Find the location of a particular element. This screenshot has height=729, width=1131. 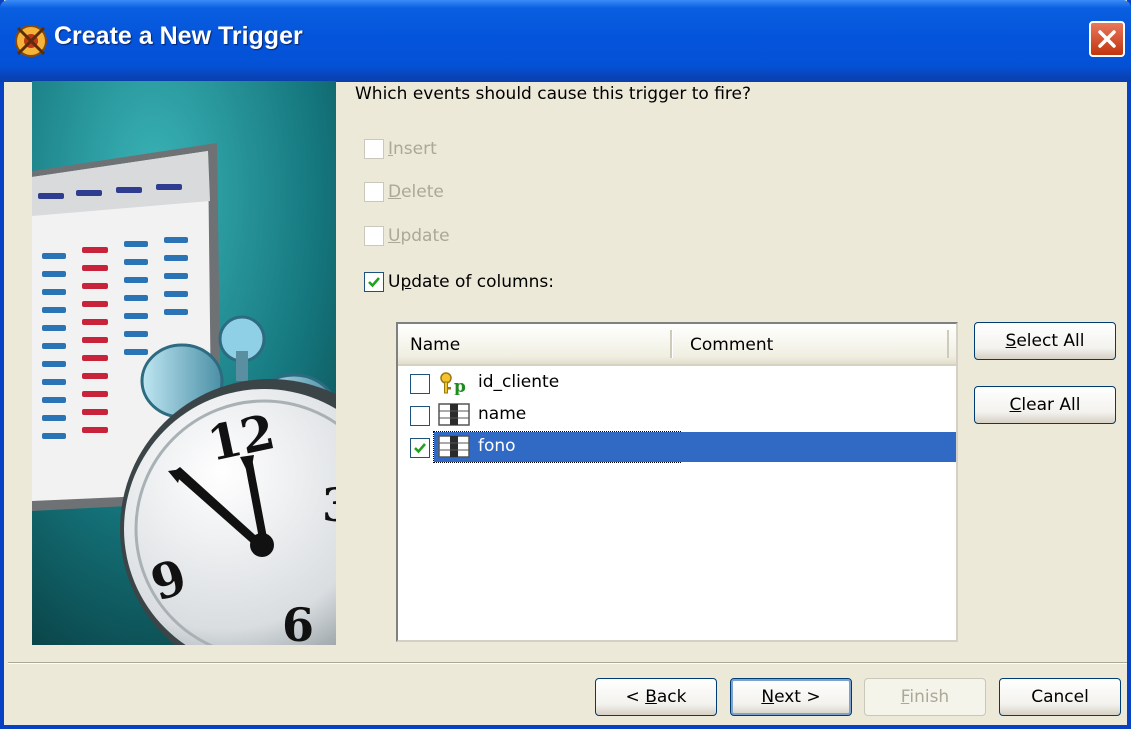

back-label: < Back is located at coordinates (656, 697).